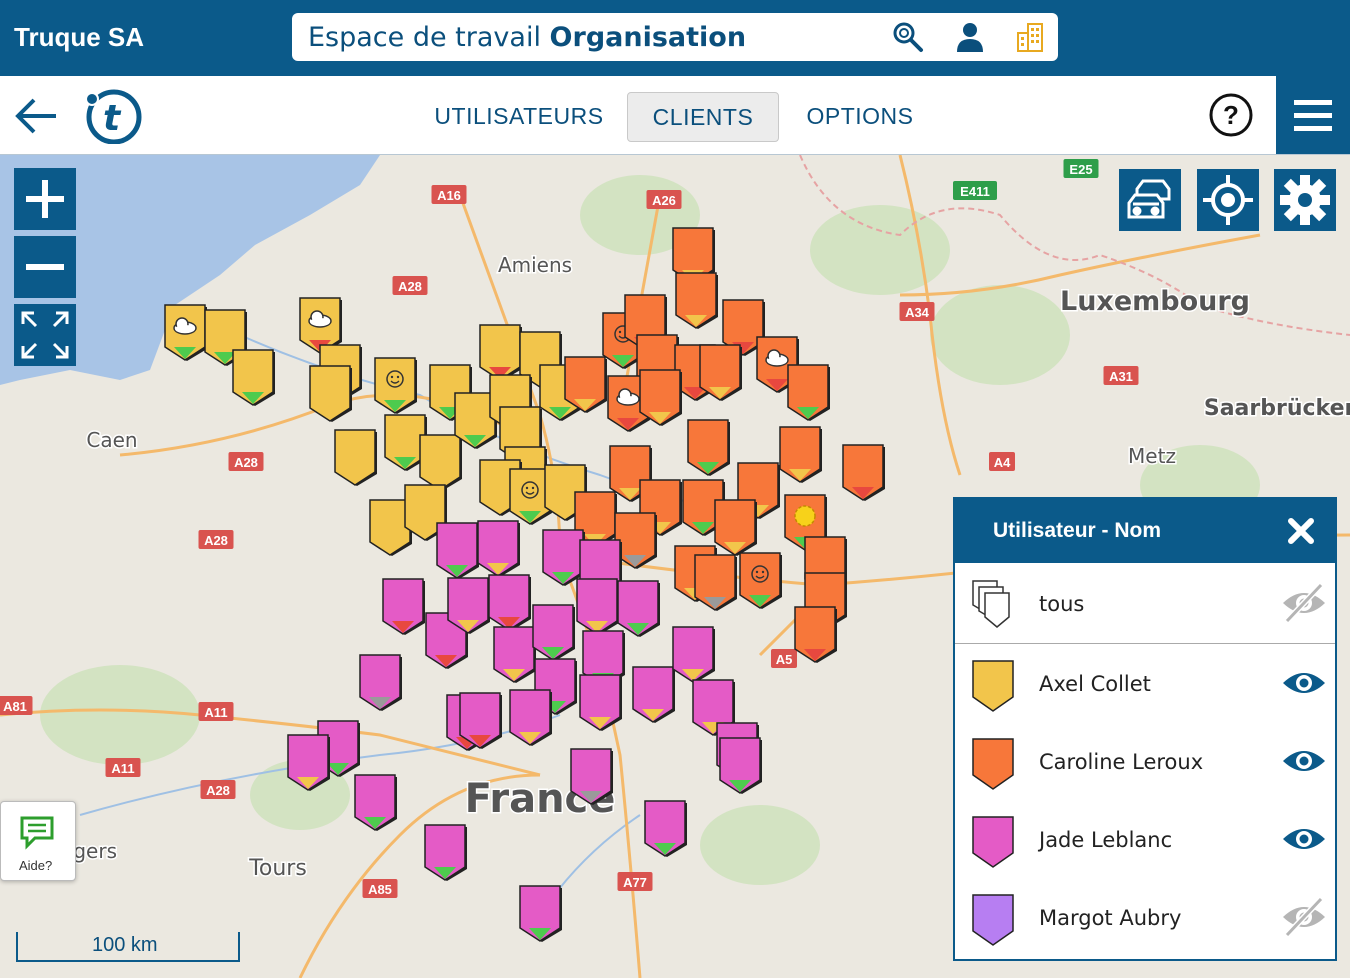 The image size is (1350, 978). I want to click on traffic-cars-icon, so click(1149, 199).